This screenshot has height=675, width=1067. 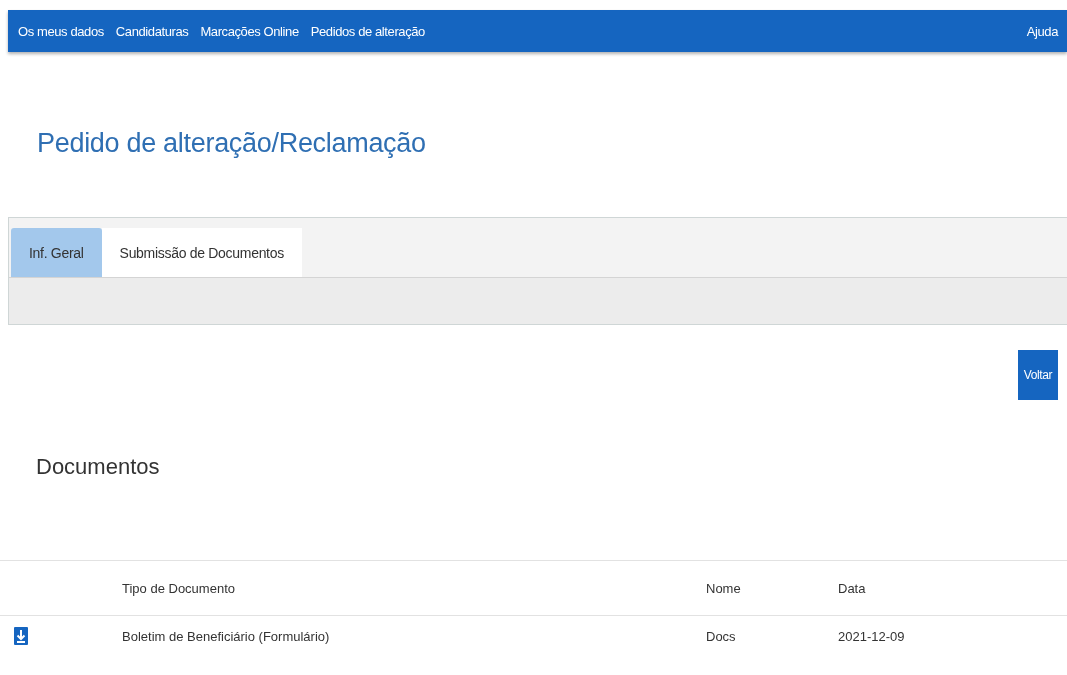 What do you see at coordinates (872, 636) in the screenshot?
I see `table-cell-text: 2021-12-09` at bounding box center [872, 636].